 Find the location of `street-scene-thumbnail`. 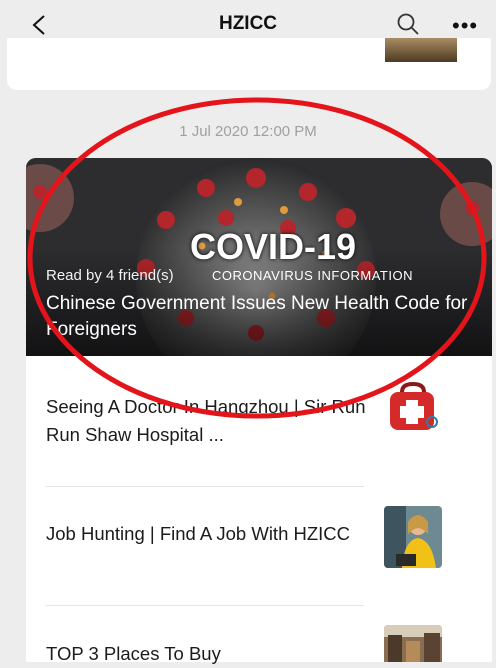

street-scene-thumbnail is located at coordinates (413, 643).